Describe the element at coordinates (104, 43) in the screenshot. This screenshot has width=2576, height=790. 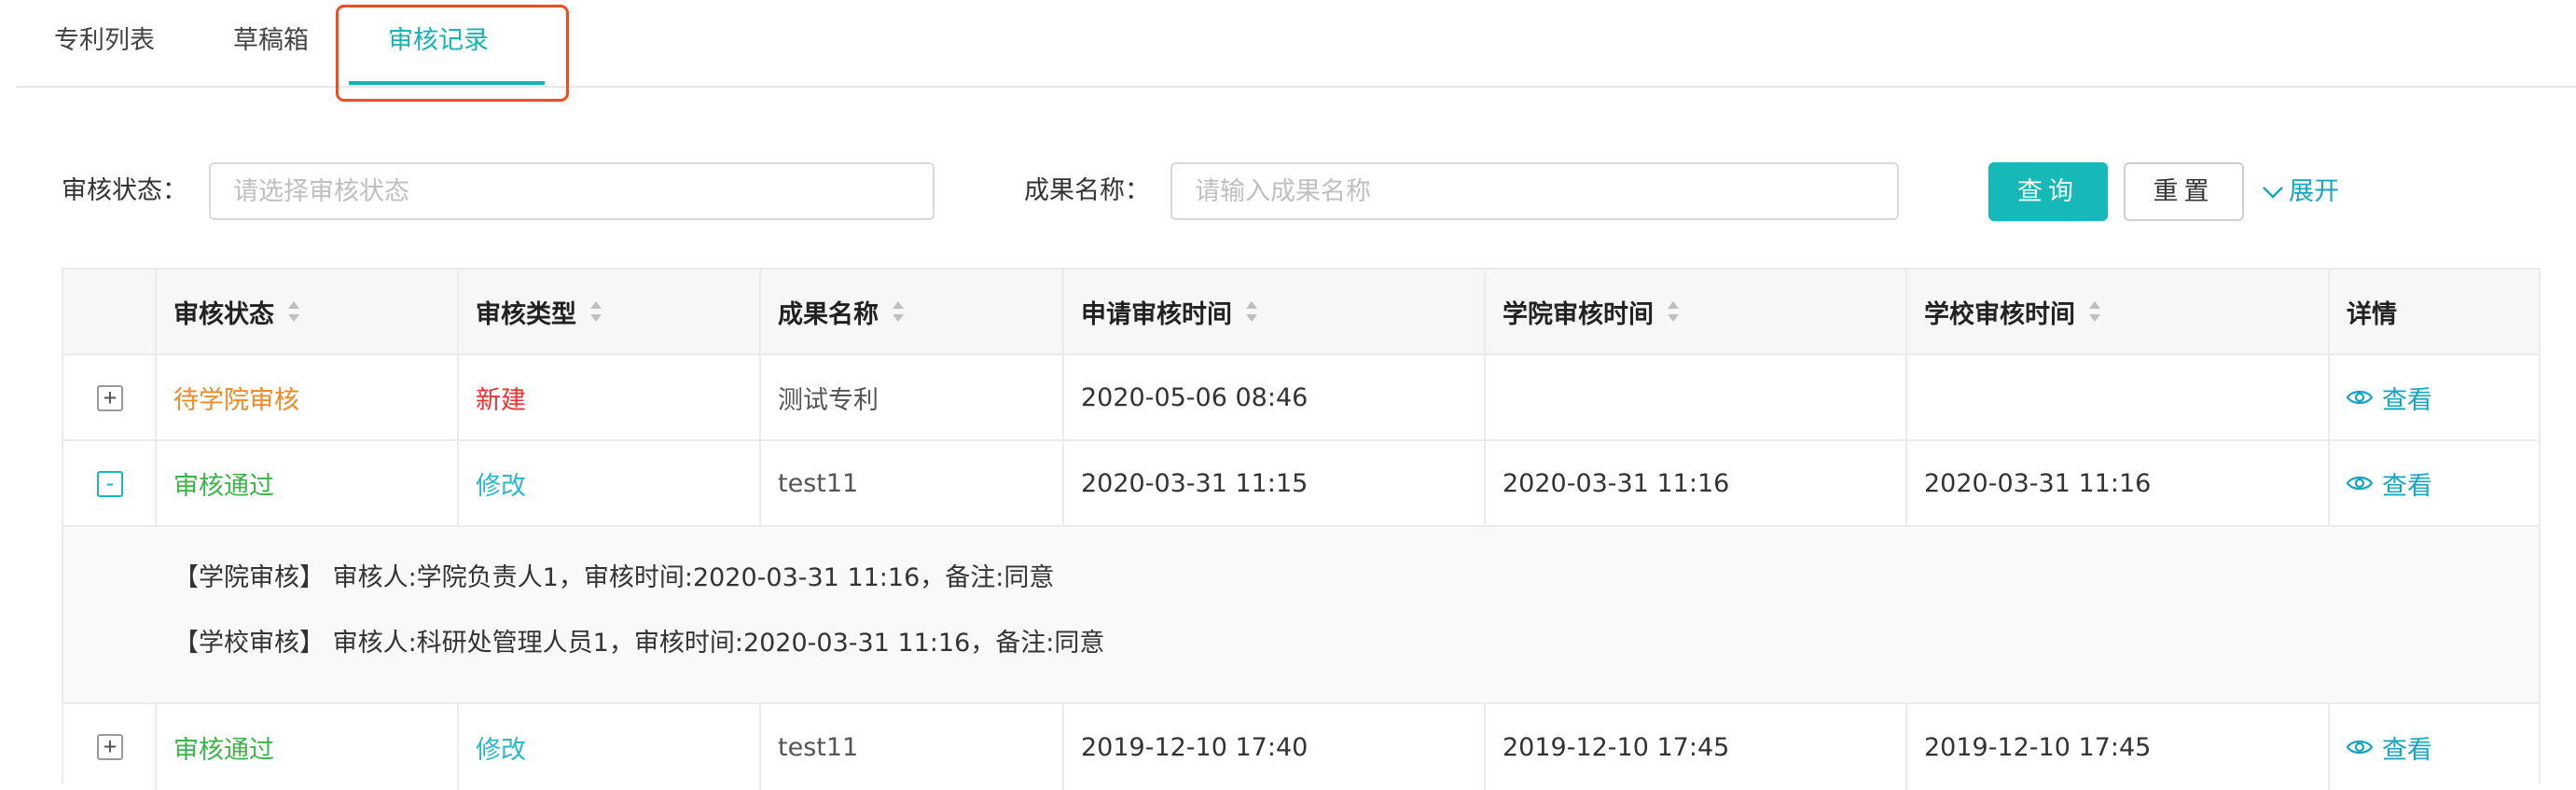
I see `tab-patent-list: 专利列表` at that location.